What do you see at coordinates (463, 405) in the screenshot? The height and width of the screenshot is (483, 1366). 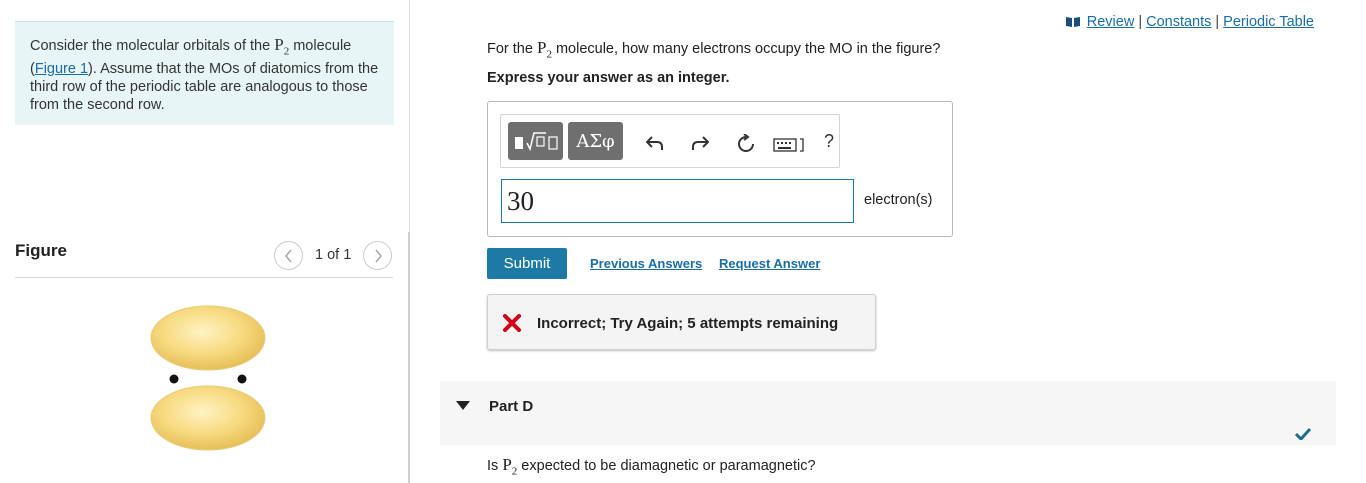 I see `caret-down-icon` at bounding box center [463, 405].